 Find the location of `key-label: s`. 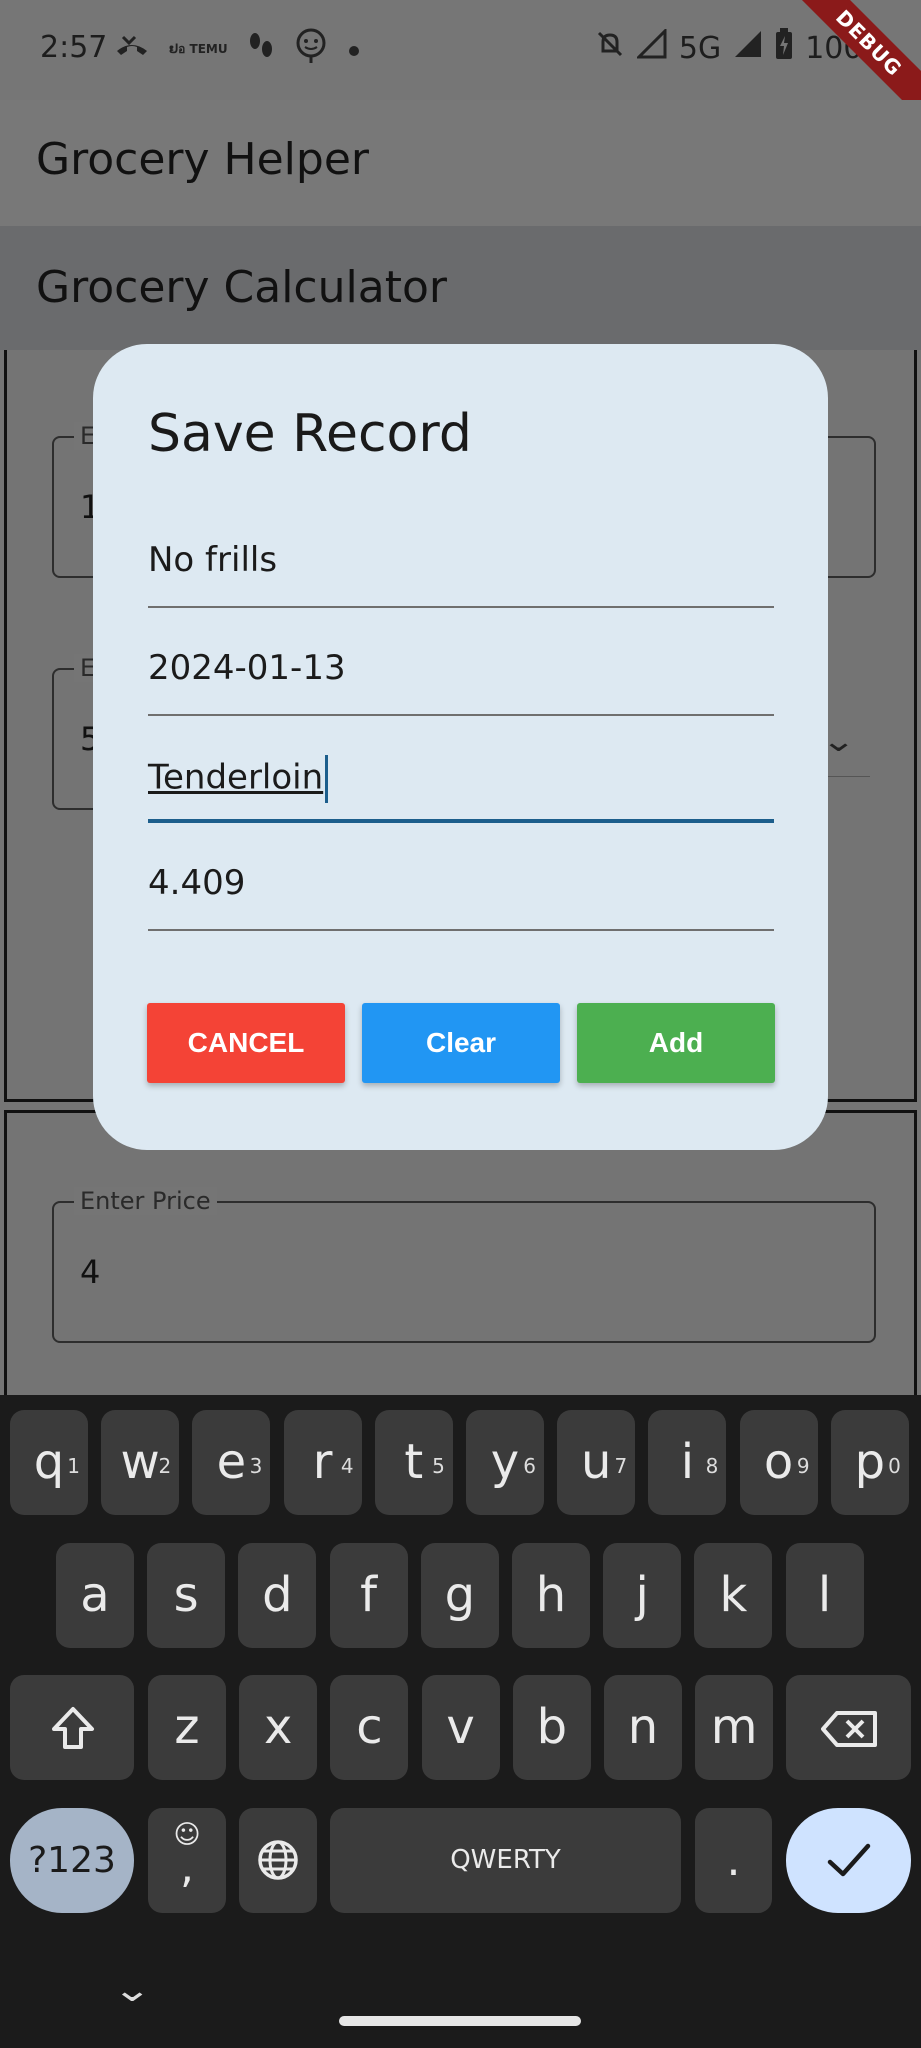

key-label: s is located at coordinates (186, 1595).